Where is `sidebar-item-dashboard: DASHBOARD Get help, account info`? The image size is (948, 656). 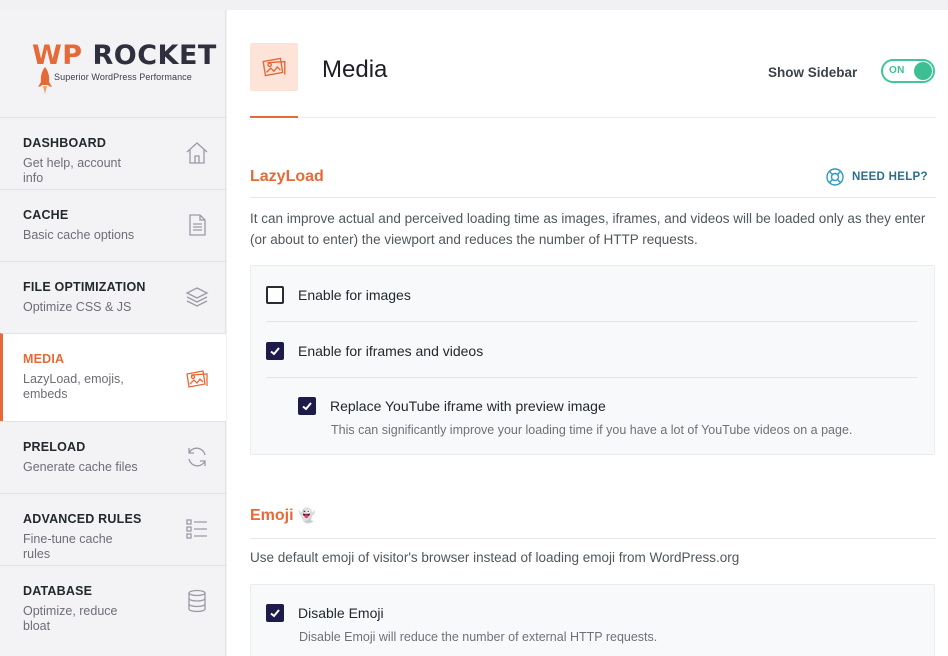 sidebar-item-dashboard: DASHBOARD Get help, account info is located at coordinates (113, 153).